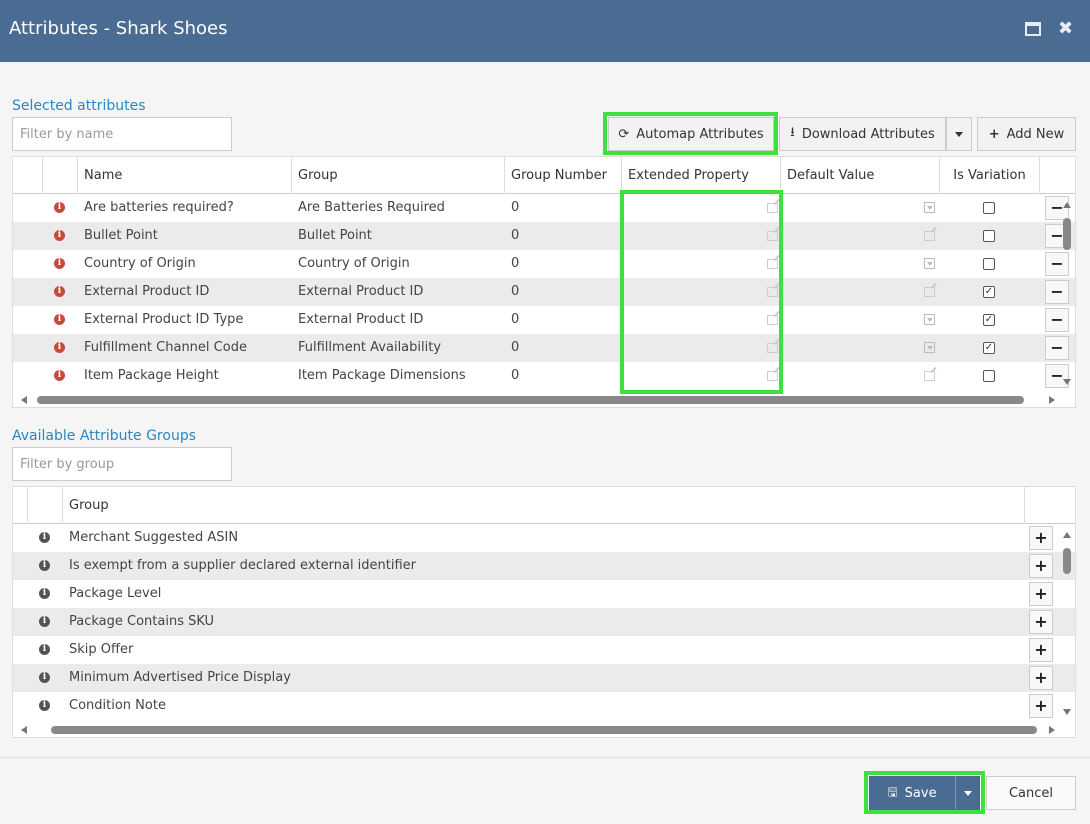  I want to click on header-group-number: Group Number, so click(563, 175).